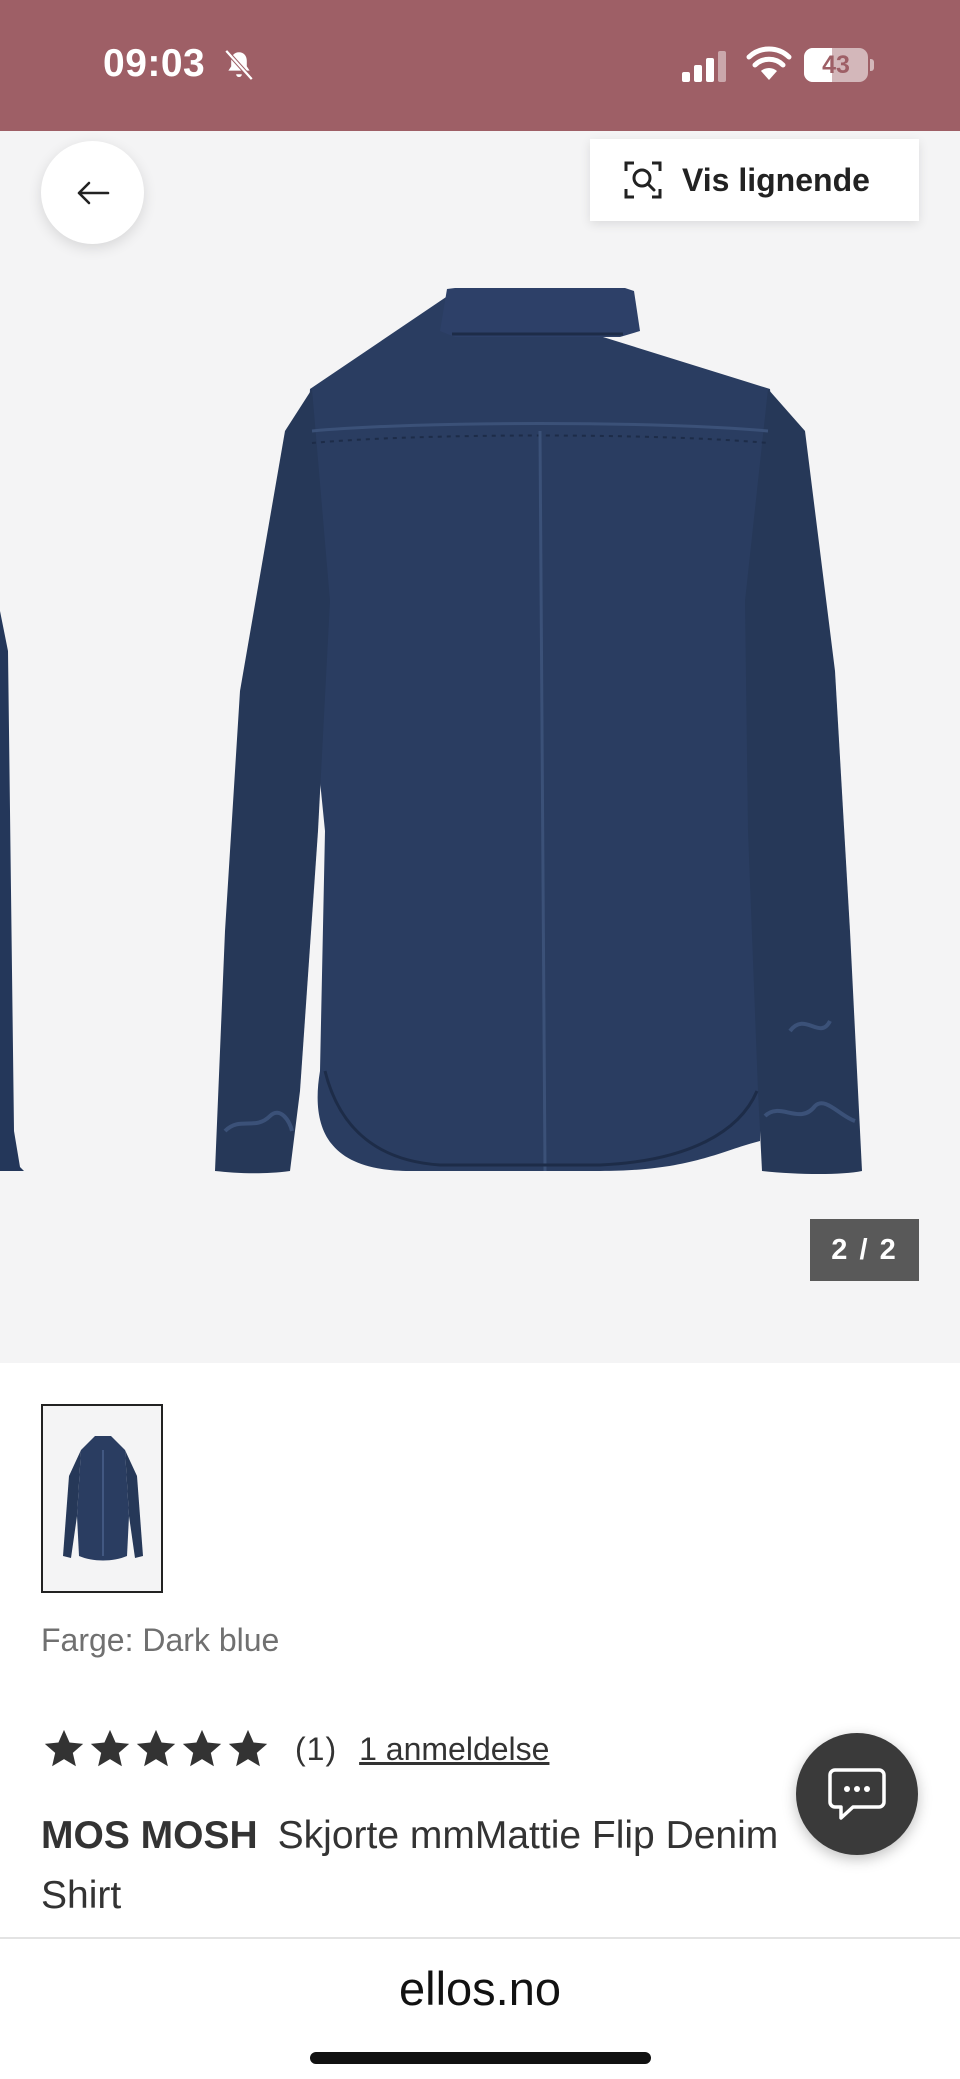 The image size is (960, 2079). What do you see at coordinates (160, 1640) in the screenshot?
I see `color-label: Farge: Dark blue` at bounding box center [160, 1640].